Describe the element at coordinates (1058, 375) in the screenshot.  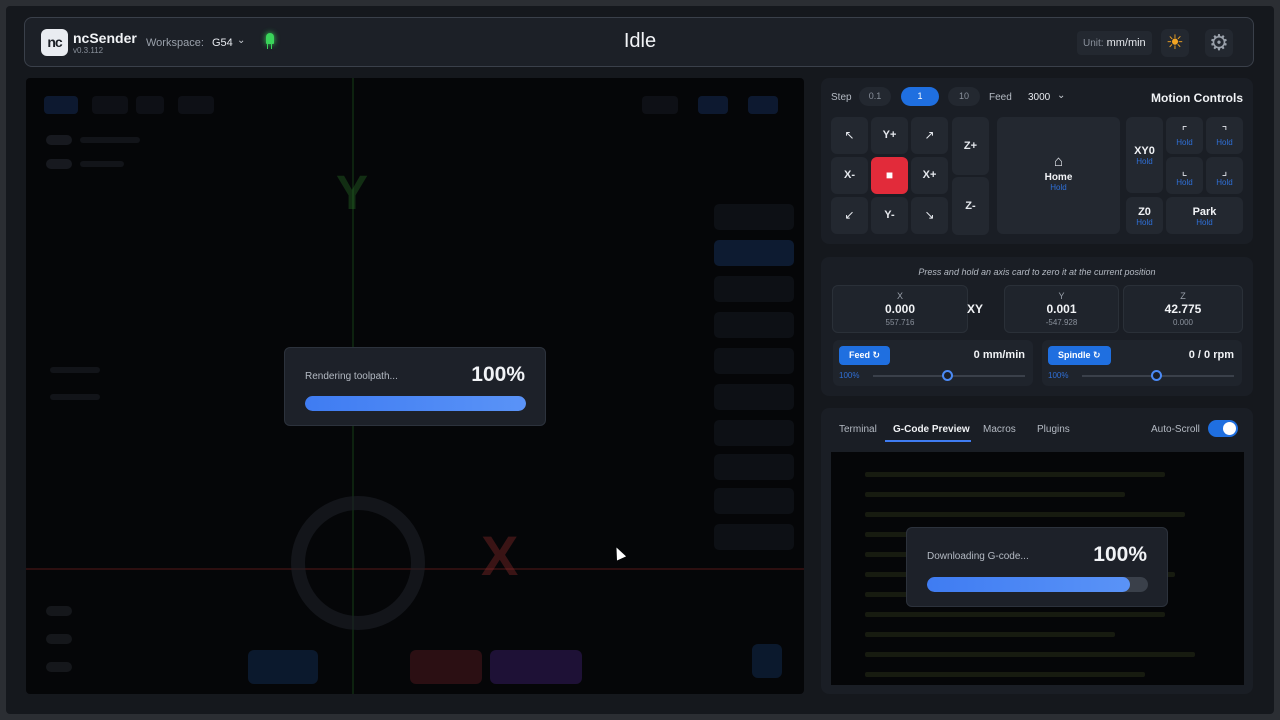
I see `spindle-override-percent: 100%` at that location.